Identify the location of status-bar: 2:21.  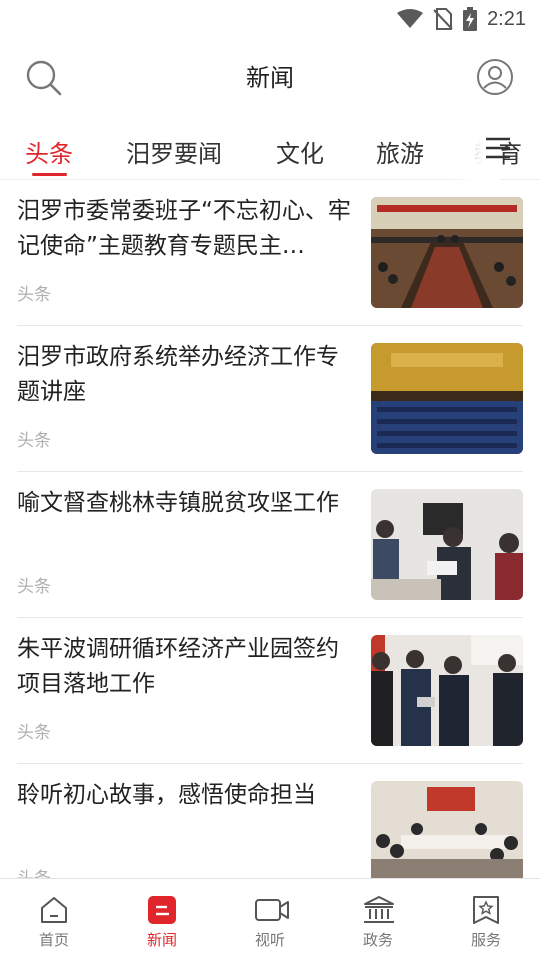
(270, 19).